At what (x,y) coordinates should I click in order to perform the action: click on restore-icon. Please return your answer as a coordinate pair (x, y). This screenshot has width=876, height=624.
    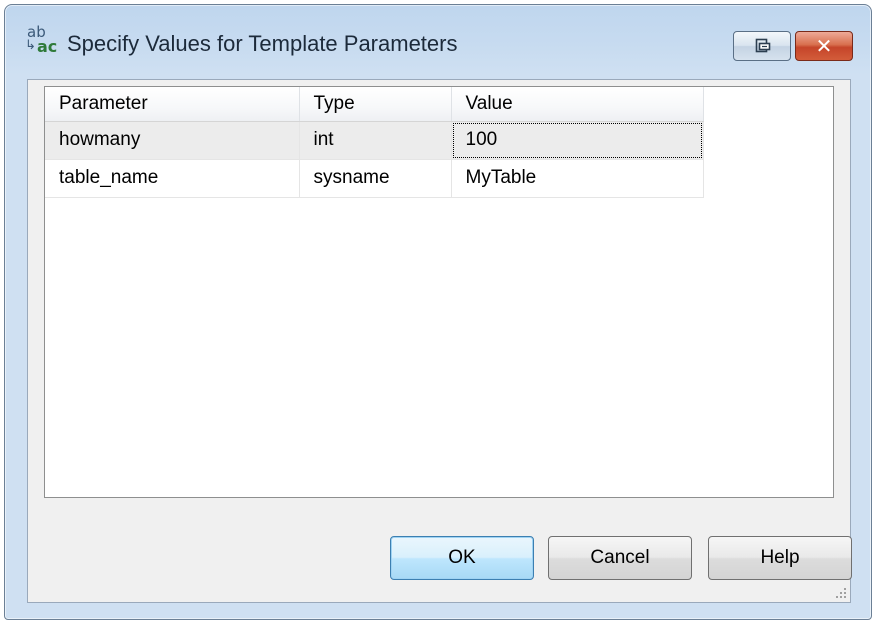
    Looking at the image, I should click on (763, 45).